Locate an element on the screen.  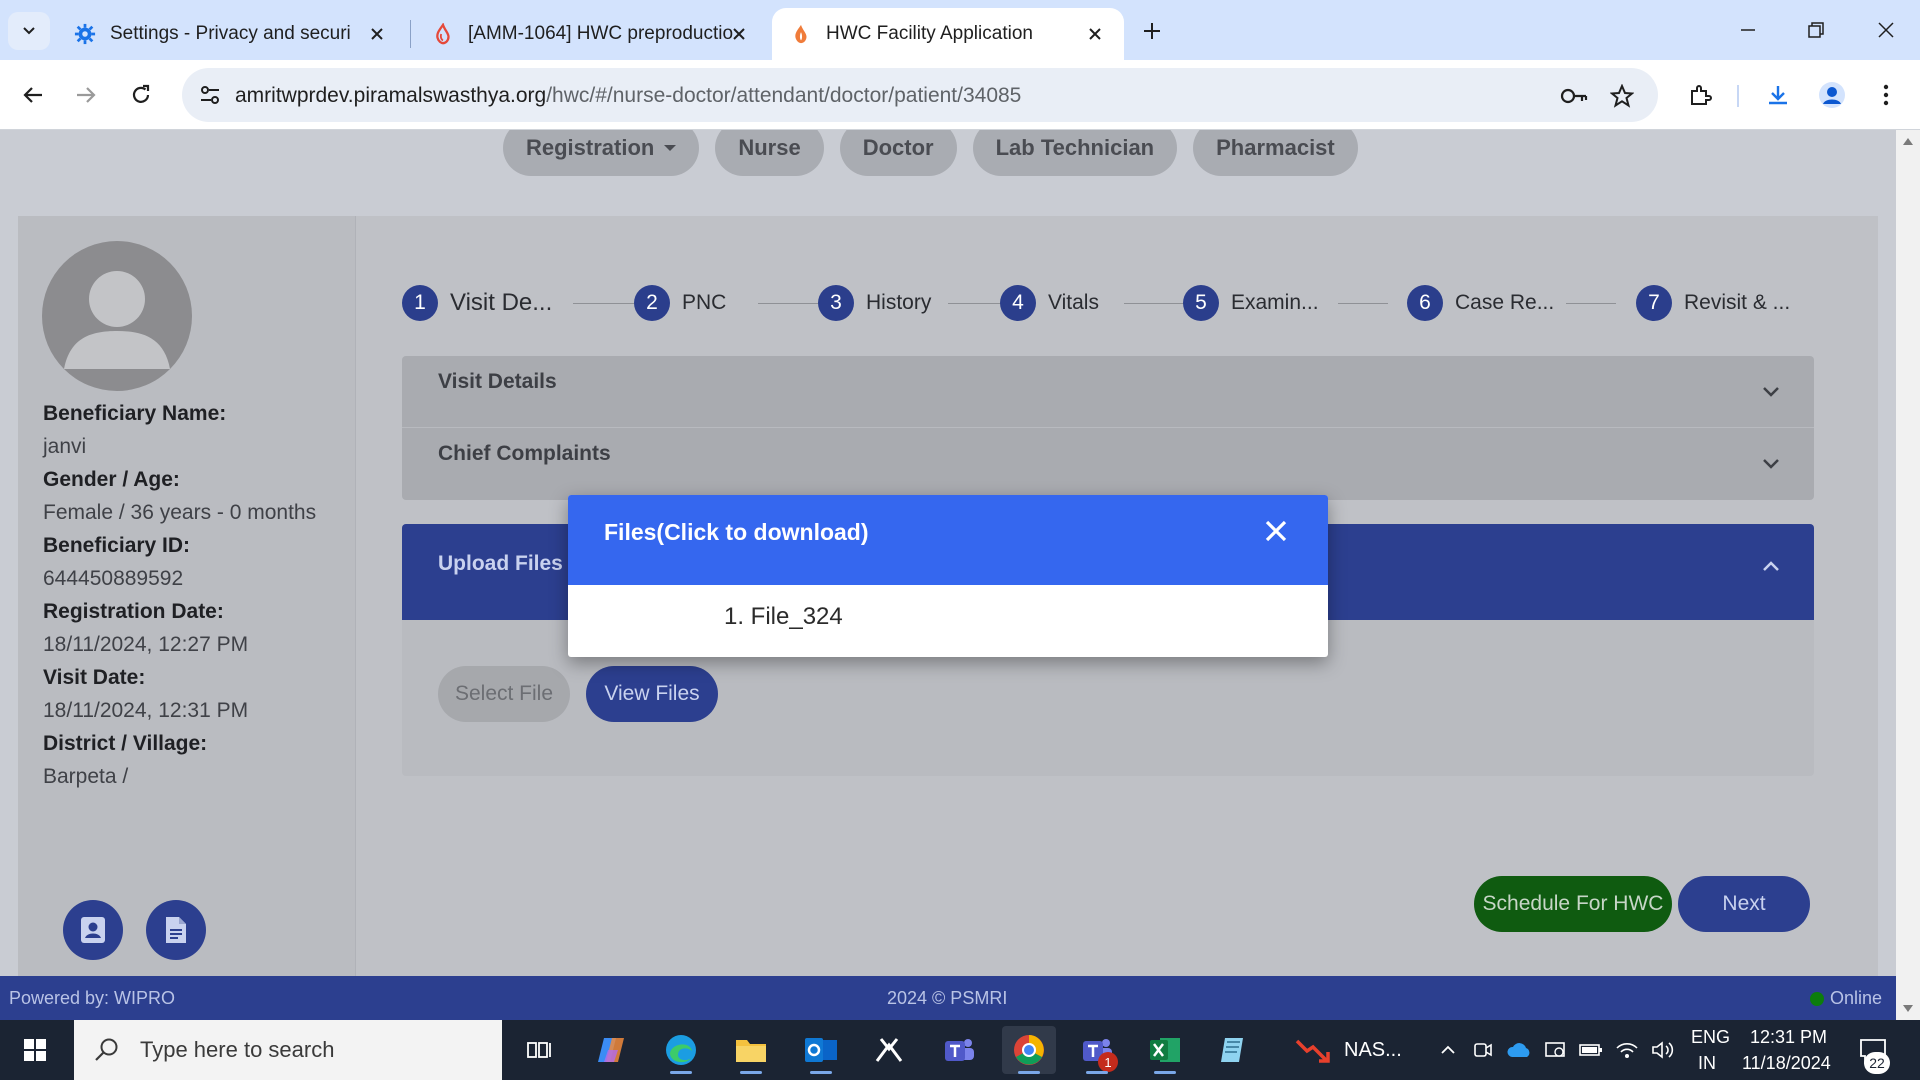
taskbar-copilot is located at coordinates (611, 1050).